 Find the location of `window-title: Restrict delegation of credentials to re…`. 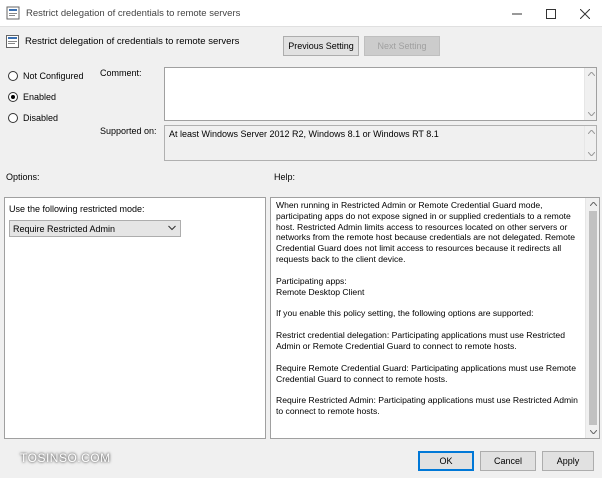

window-title: Restrict delegation of credentials to re… is located at coordinates (133, 13).